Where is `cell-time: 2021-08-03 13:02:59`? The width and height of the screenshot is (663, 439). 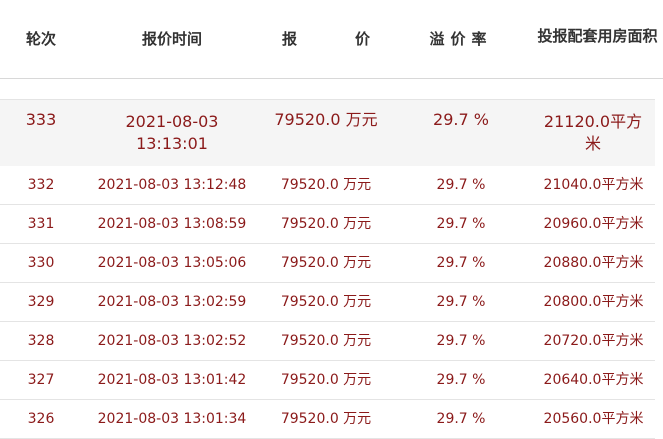
cell-time: 2021-08-03 13:02:59 is located at coordinates (172, 302).